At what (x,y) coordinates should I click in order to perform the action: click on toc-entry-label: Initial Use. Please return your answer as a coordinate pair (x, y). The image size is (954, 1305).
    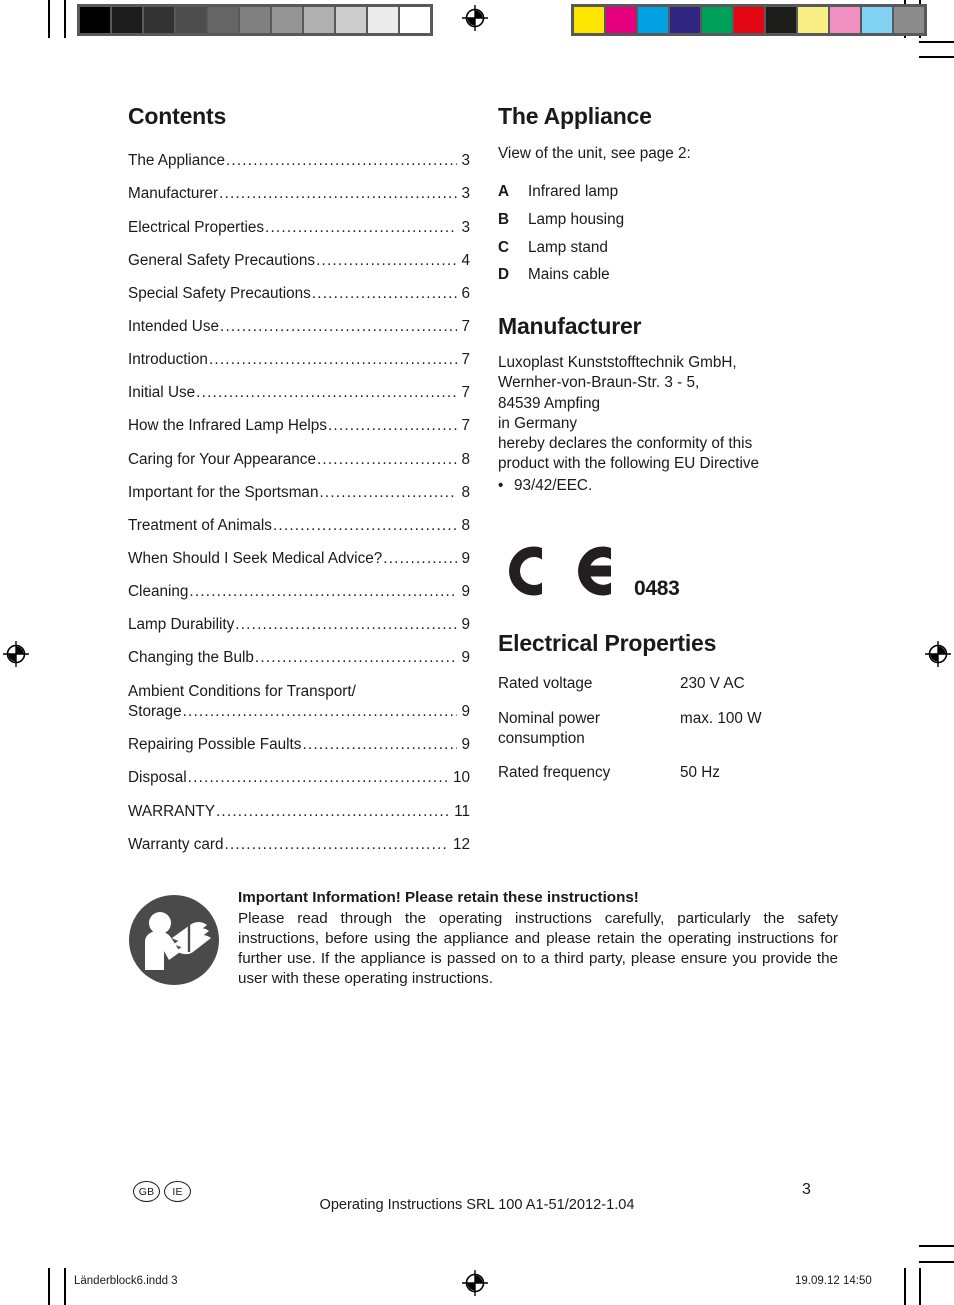
    Looking at the image, I should click on (162, 393).